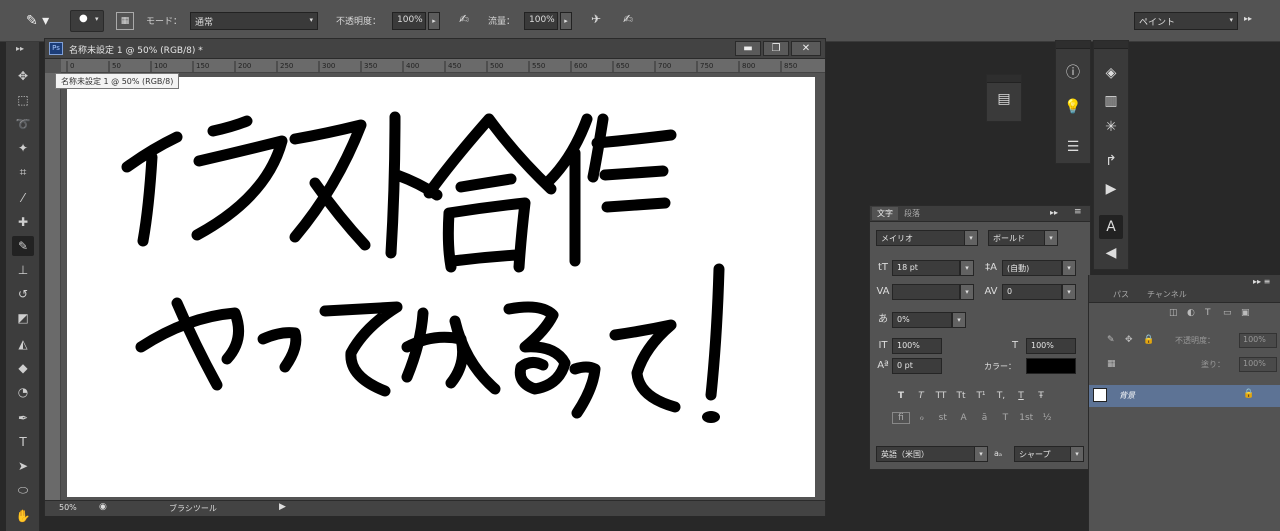  I want to click on leading-dropdown-button: ▾, so click(1069, 268).